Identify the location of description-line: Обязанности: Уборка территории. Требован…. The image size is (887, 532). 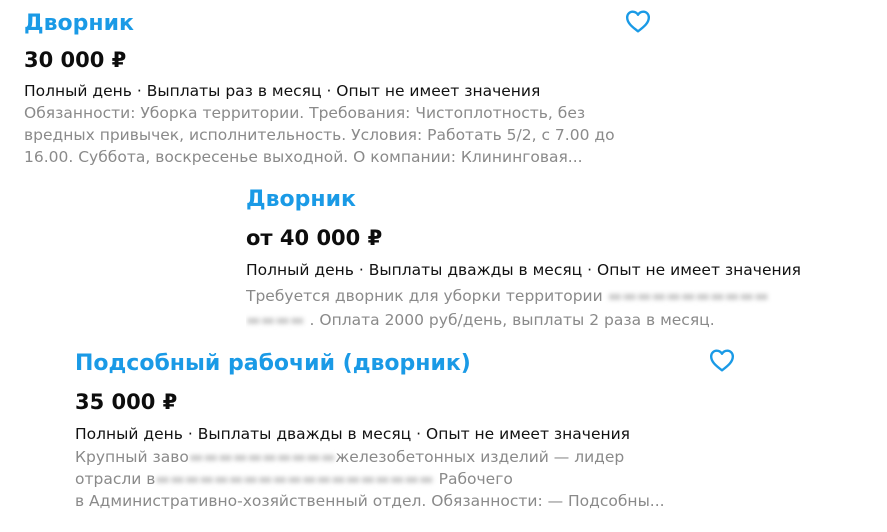
(305, 113).